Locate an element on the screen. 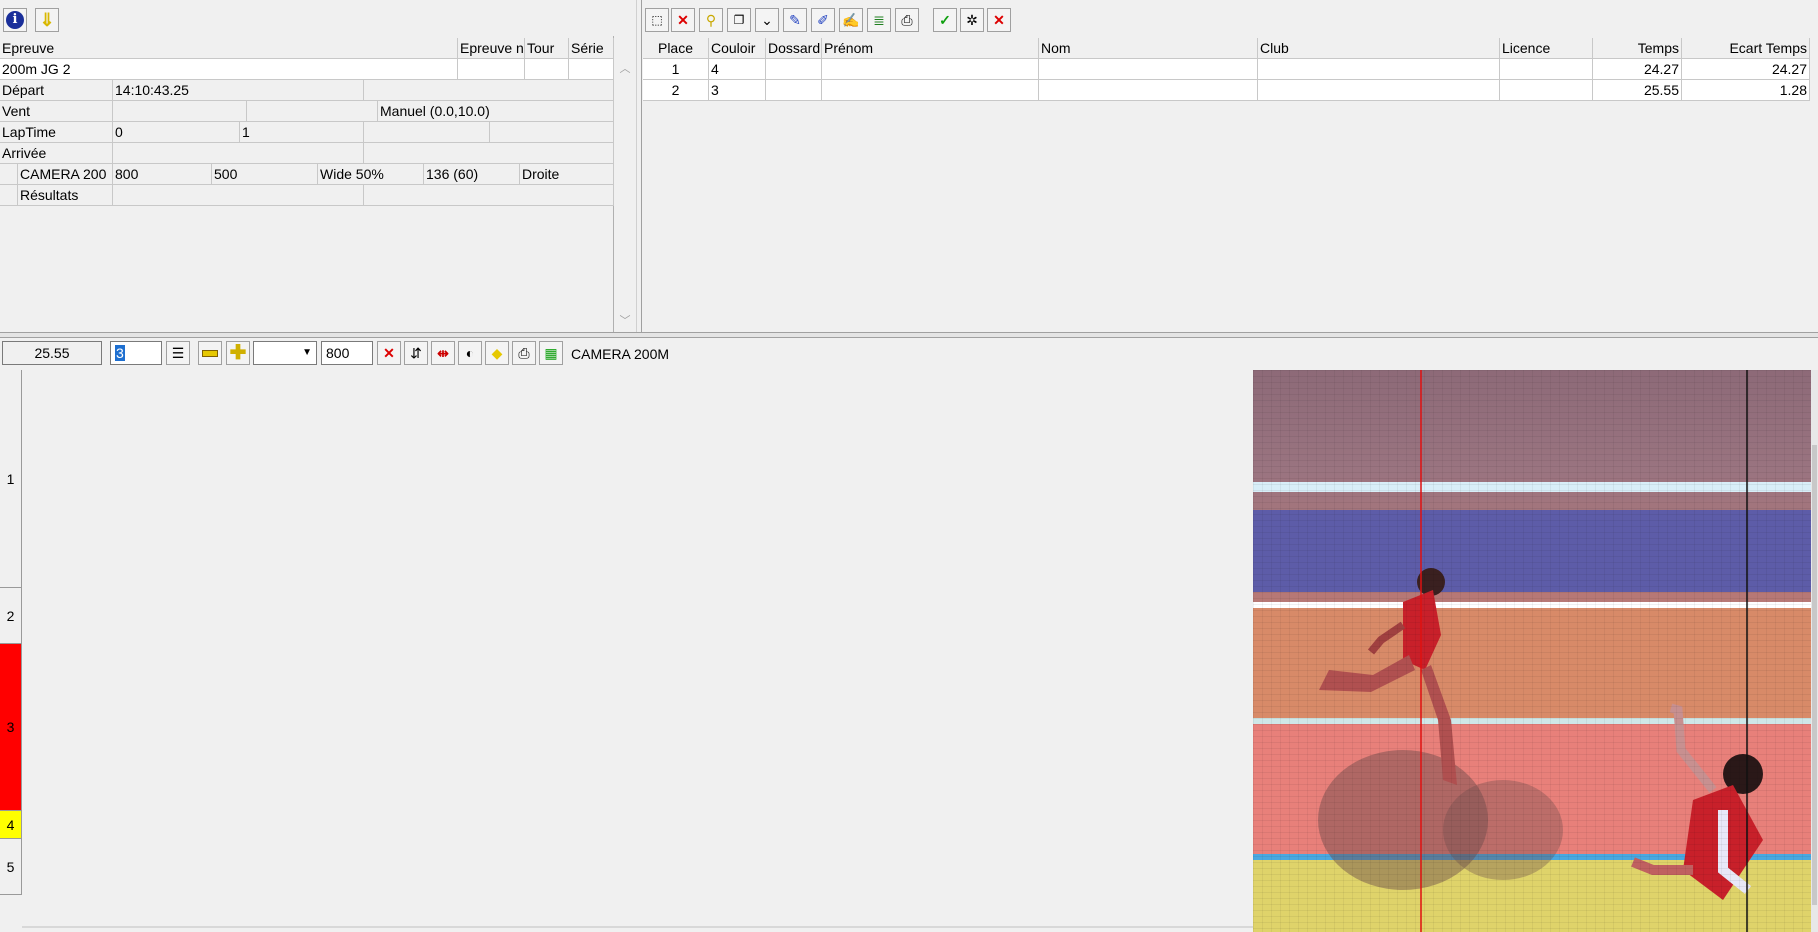 The height and width of the screenshot is (932, 1818). camera-value-3: Wide 50% is located at coordinates (371, 174).